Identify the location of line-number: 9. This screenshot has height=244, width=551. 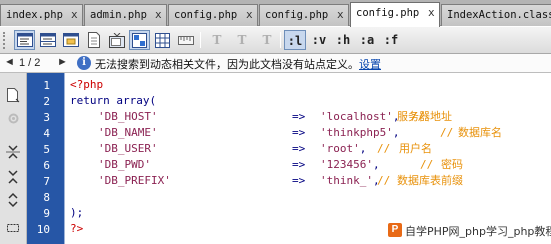
(46, 213).